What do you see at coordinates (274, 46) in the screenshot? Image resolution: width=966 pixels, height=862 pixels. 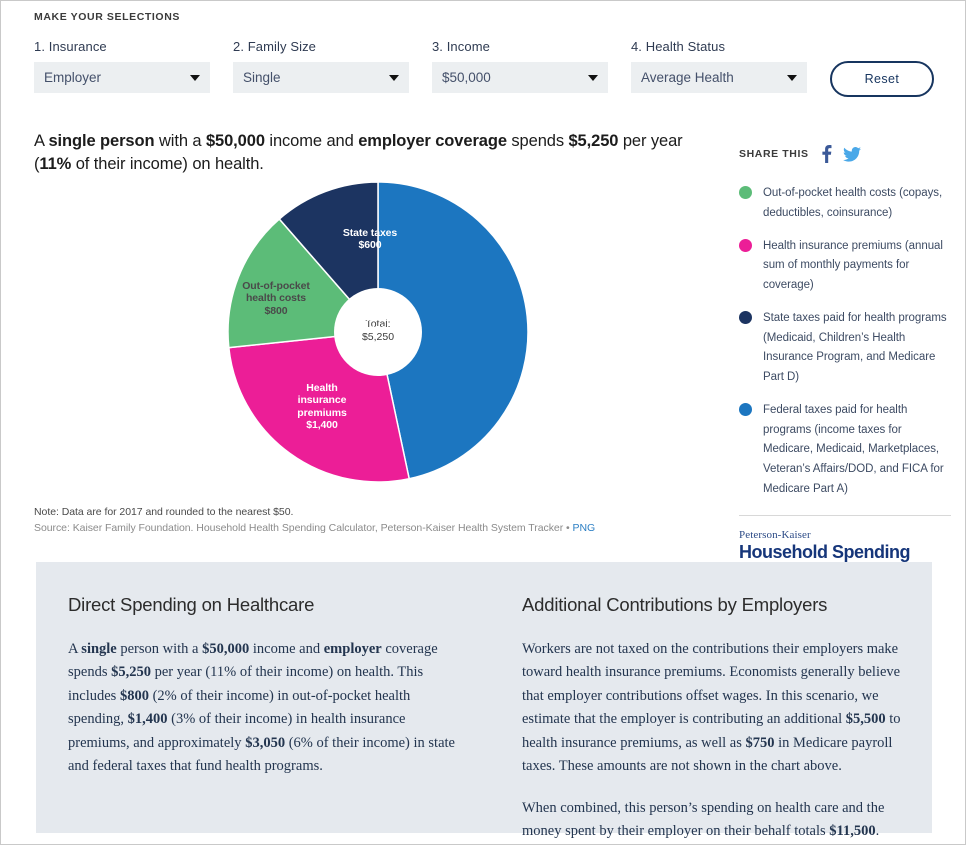 I see `control-family-size-label: 2. Family Size` at bounding box center [274, 46].